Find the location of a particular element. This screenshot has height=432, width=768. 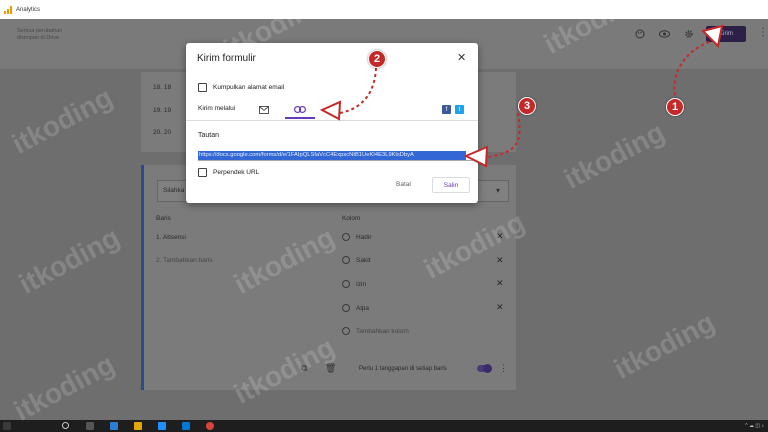

bookmarks-bar: Analytics is located at coordinates (384, 9).